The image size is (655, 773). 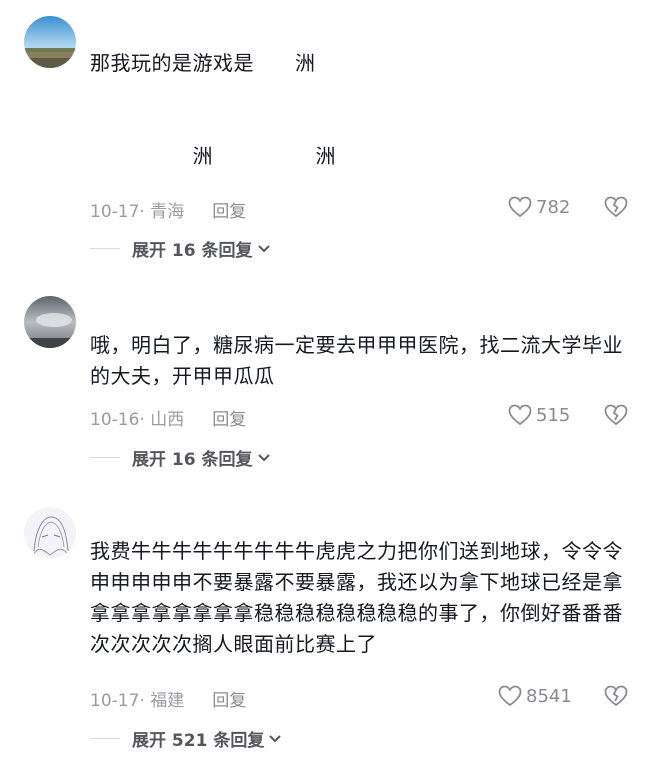 What do you see at coordinates (553, 415) in the screenshot?
I see `like-count: 515` at bounding box center [553, 415].